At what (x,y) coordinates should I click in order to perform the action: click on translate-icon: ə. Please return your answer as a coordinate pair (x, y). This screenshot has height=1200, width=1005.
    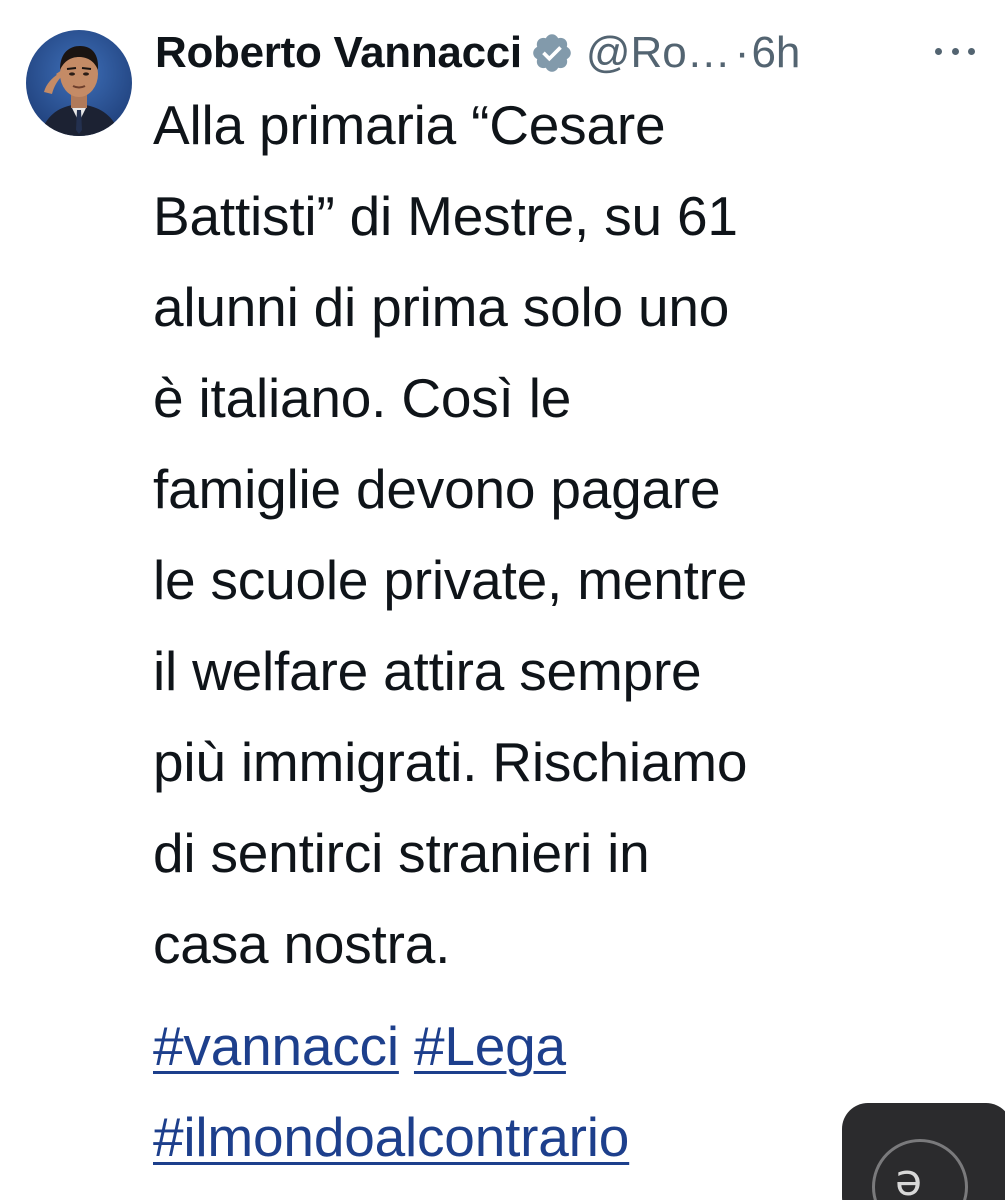
    Looking at the image, I should click on (909, 1177).